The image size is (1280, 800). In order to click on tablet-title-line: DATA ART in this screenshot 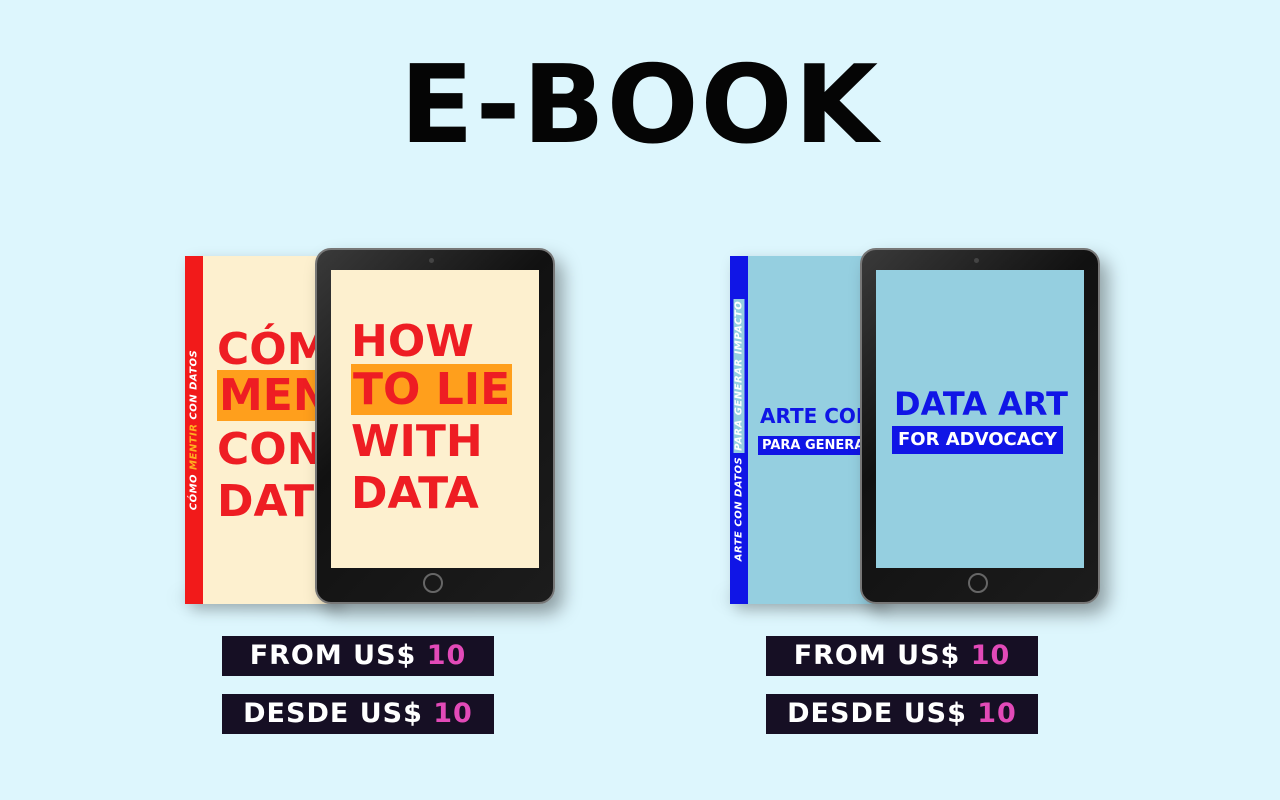, I will do `click(981, 404)`.